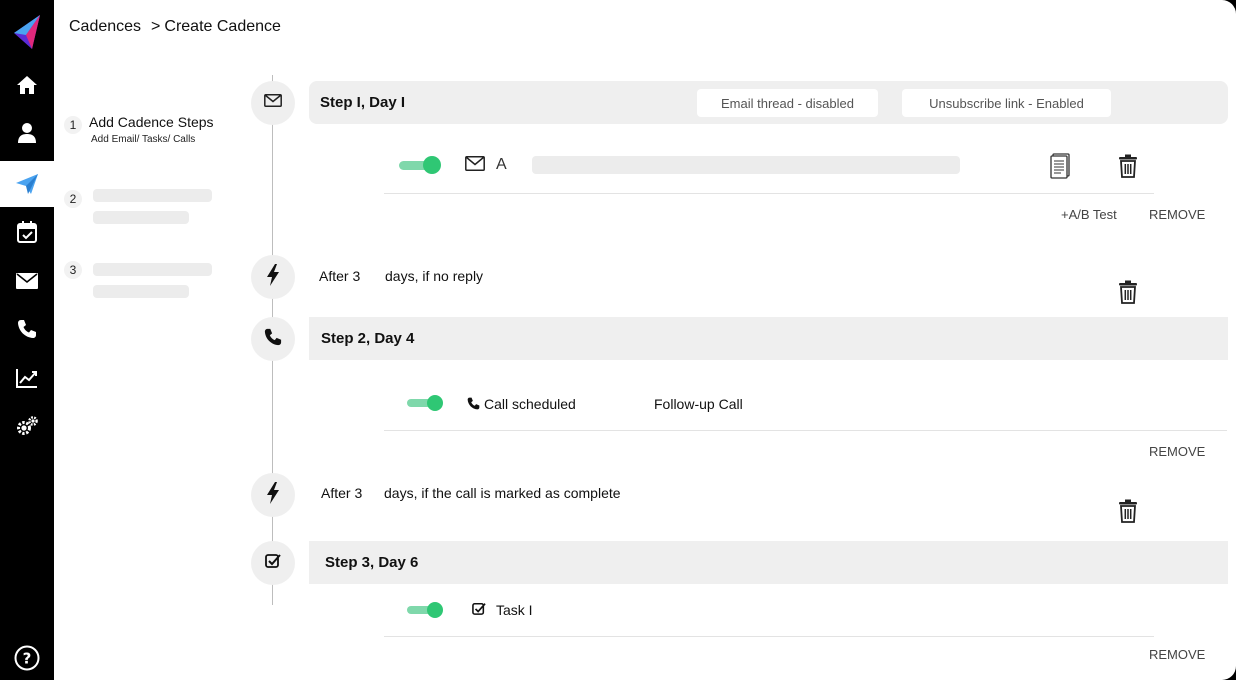 Image resolution: width=1236 pixels, height=680 pixels. I want to click on wizard-step-1-number: 1, so click(73, 125).